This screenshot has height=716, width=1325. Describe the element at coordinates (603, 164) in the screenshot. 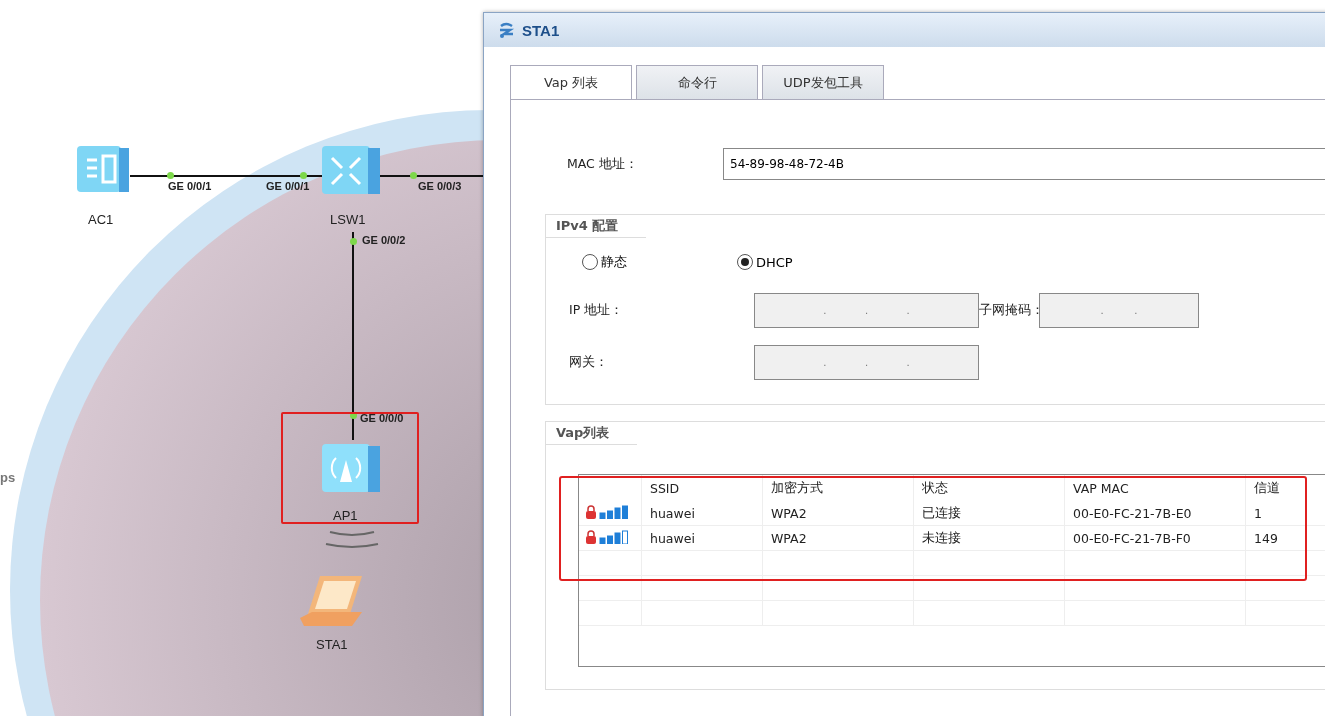

I see `field-label: MAC 地址：` at that location.